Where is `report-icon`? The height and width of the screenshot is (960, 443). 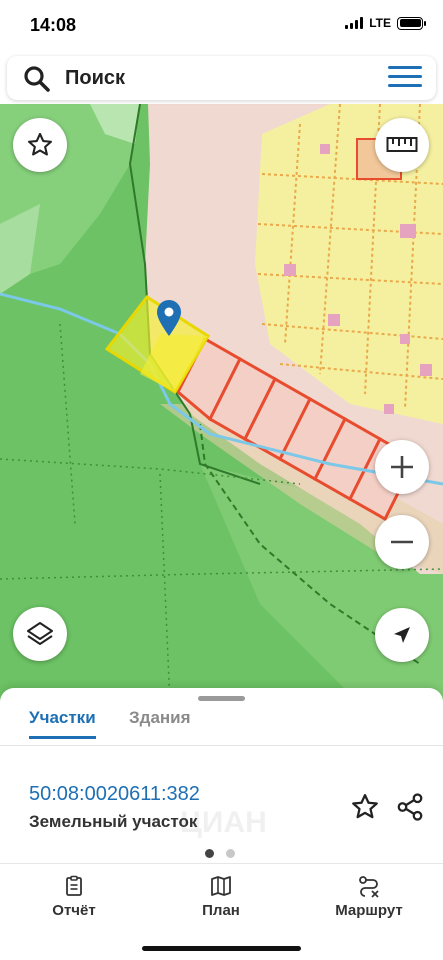 report-icon is located at coordinates (74, 885).